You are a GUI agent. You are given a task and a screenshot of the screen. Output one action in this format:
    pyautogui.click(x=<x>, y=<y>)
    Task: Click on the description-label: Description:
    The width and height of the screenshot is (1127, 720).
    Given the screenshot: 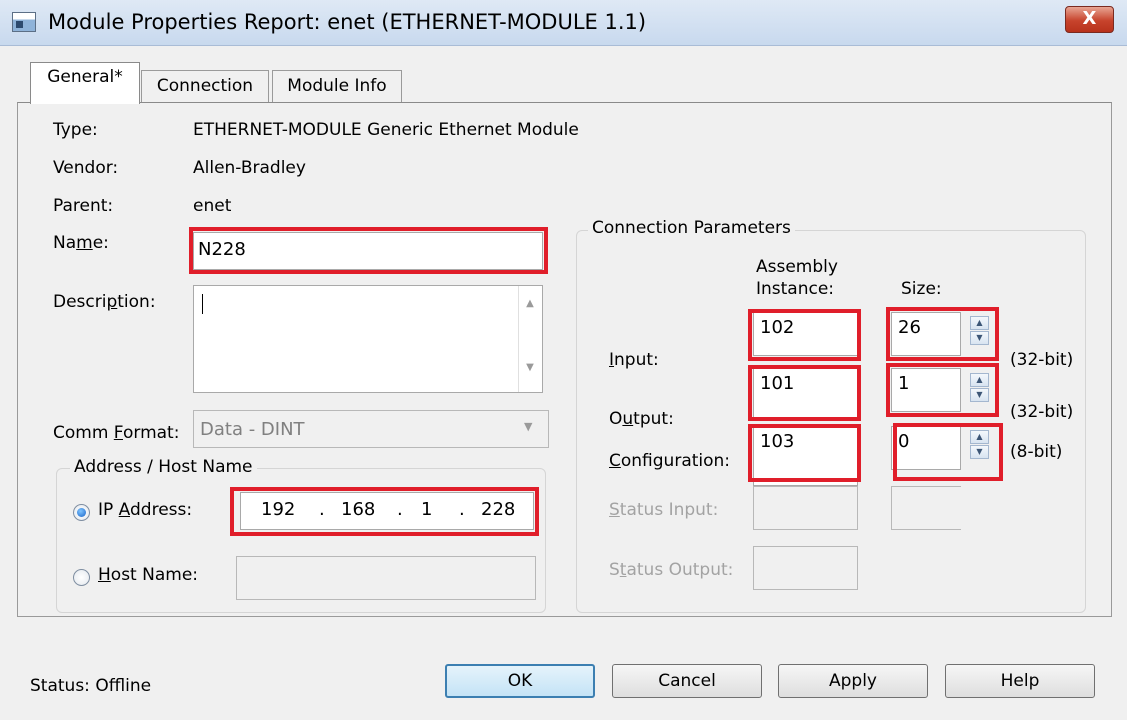 What is the action you would take?
    pyautogui.click(x=104, y=302)
    